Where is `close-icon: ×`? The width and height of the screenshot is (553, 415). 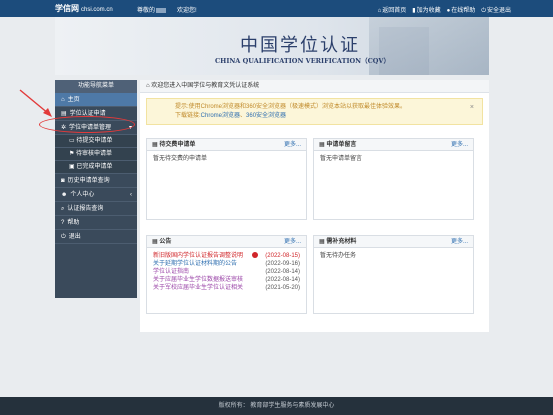 close-icon: × is located at coordinates (472, 107).